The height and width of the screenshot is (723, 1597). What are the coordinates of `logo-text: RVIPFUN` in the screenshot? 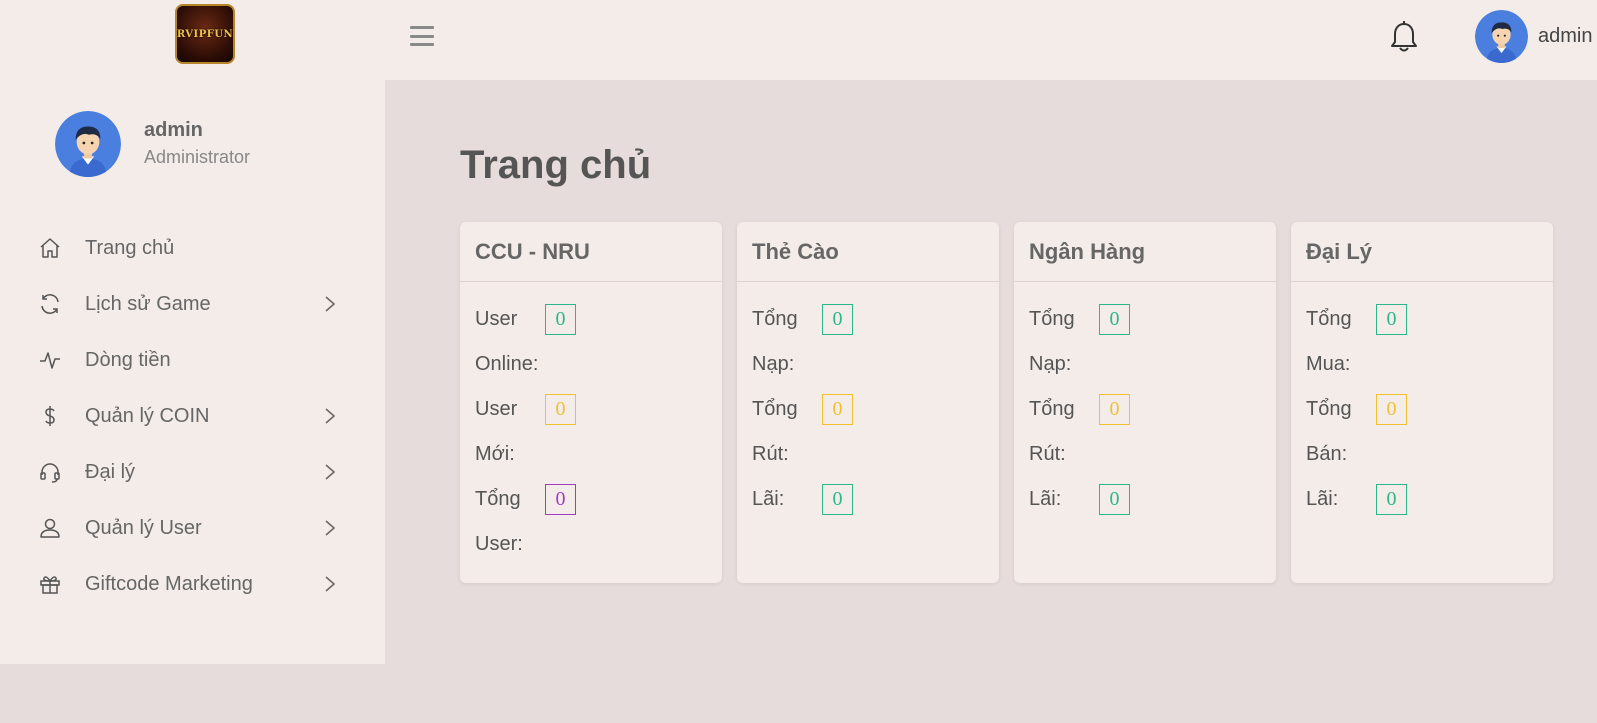 It's located at (205, 34).